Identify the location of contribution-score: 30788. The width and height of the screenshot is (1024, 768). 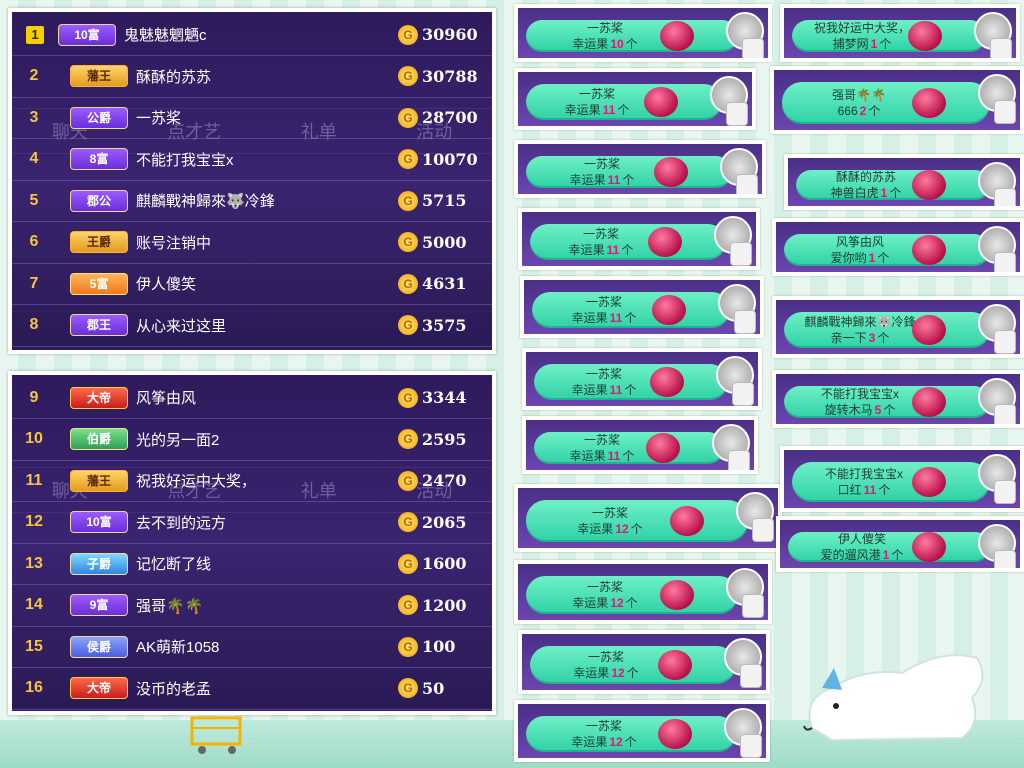
(450, 76).